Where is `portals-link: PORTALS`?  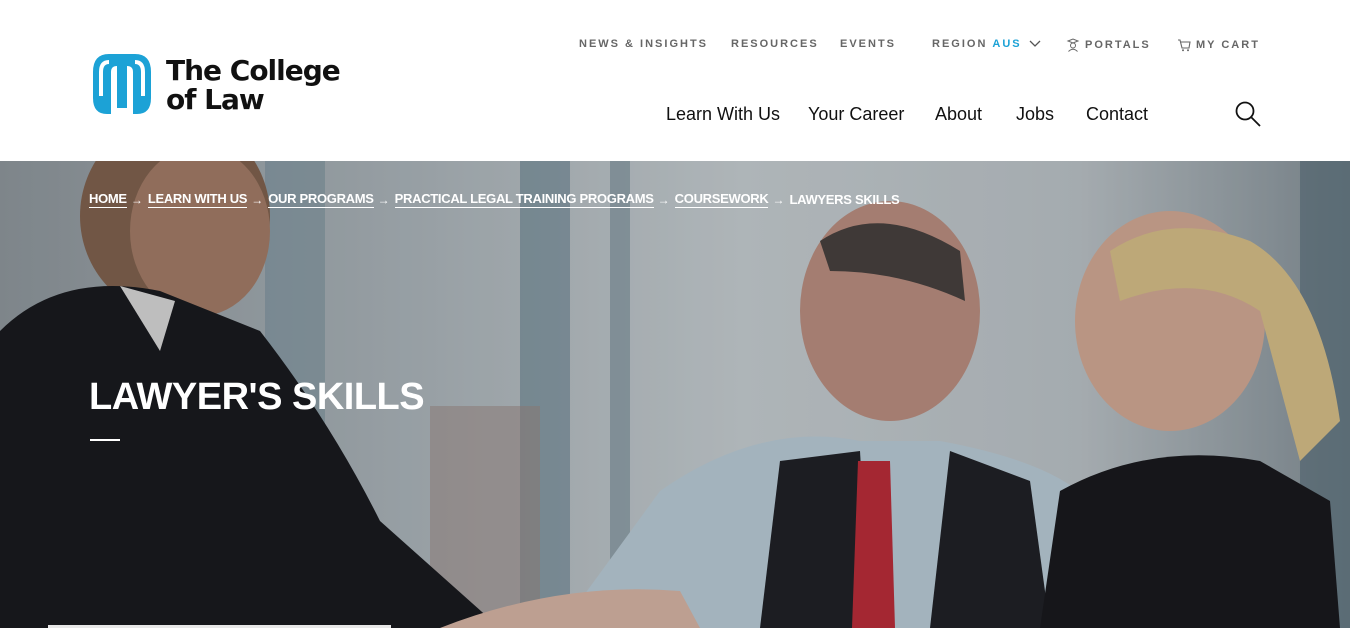
portals-link: PORTALS is located at coordinates (1108, 45).